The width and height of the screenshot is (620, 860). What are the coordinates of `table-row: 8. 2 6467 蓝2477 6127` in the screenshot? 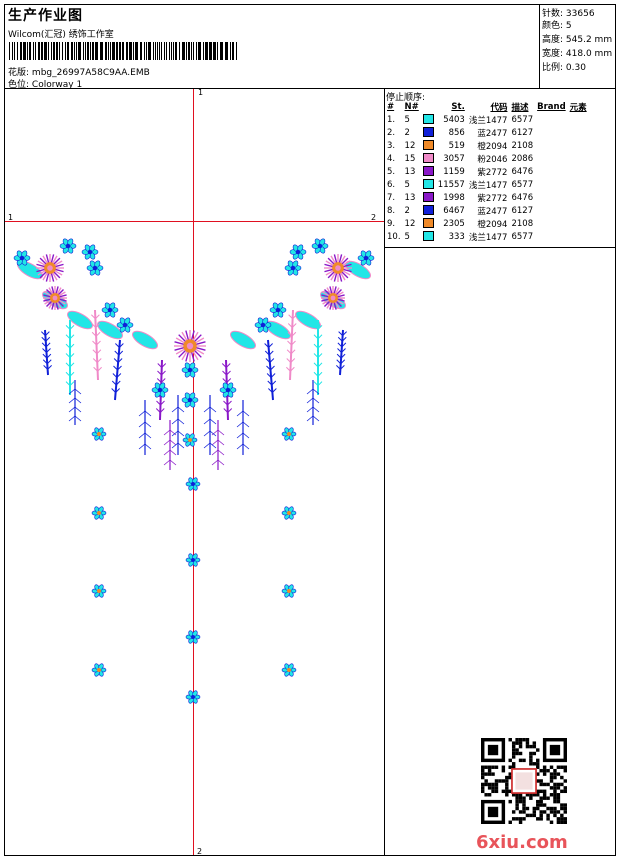 It's located at (487, 210).